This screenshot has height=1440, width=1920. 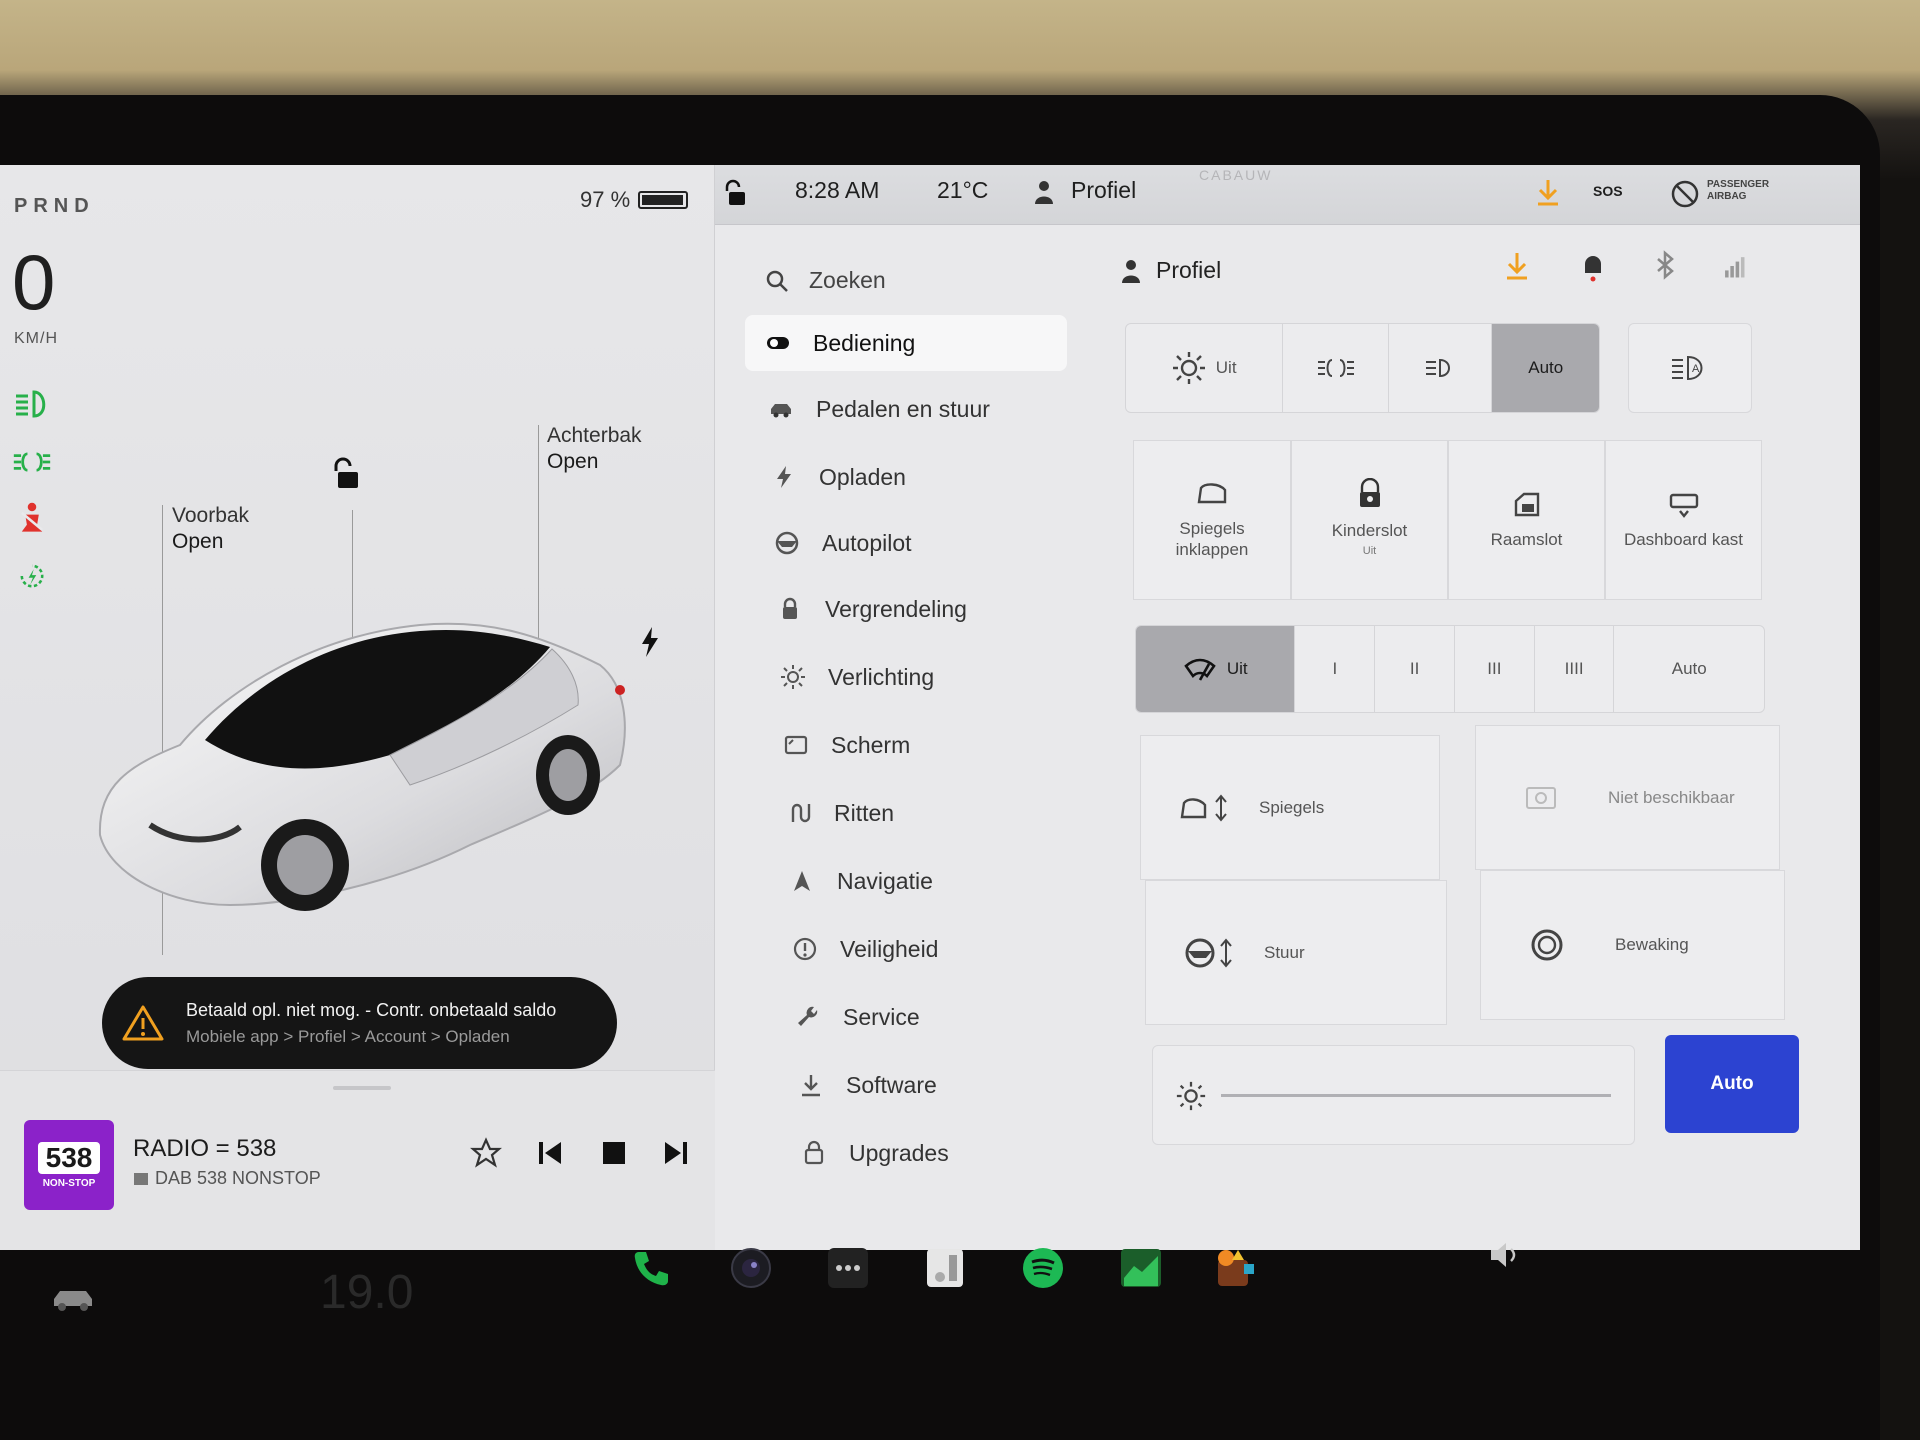 I want to click on unlock-icon, so click(x=345, y=474).